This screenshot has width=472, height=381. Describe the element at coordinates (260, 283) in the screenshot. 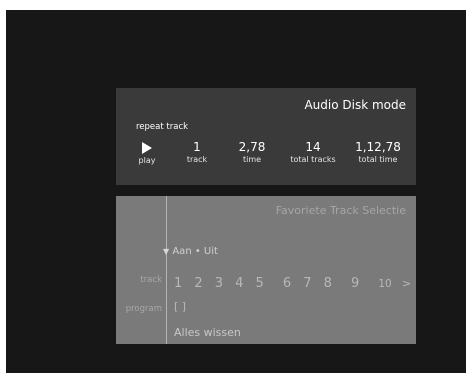

I see `track-number-5: 5` at that location.